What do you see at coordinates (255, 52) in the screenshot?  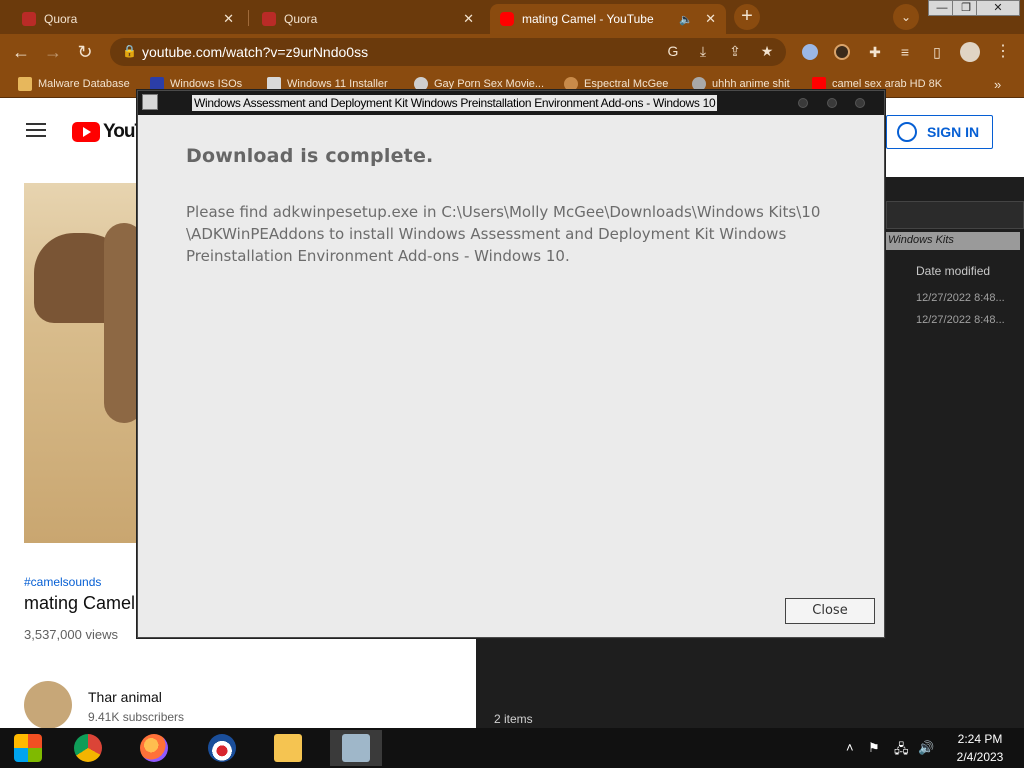 I see `url-text: youtube.com/watch?v=z9urNndo0ss` at bounding box center [255, 52].